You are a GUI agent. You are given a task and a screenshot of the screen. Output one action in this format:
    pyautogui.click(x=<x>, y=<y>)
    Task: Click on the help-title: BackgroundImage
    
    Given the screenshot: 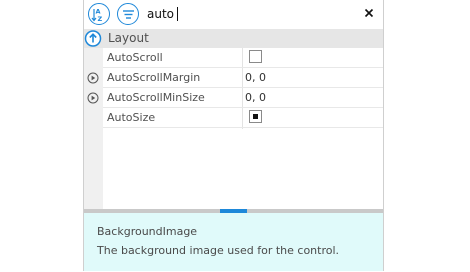 What is the action you would take?
    pyautogui.click(x=147, y=231)
    